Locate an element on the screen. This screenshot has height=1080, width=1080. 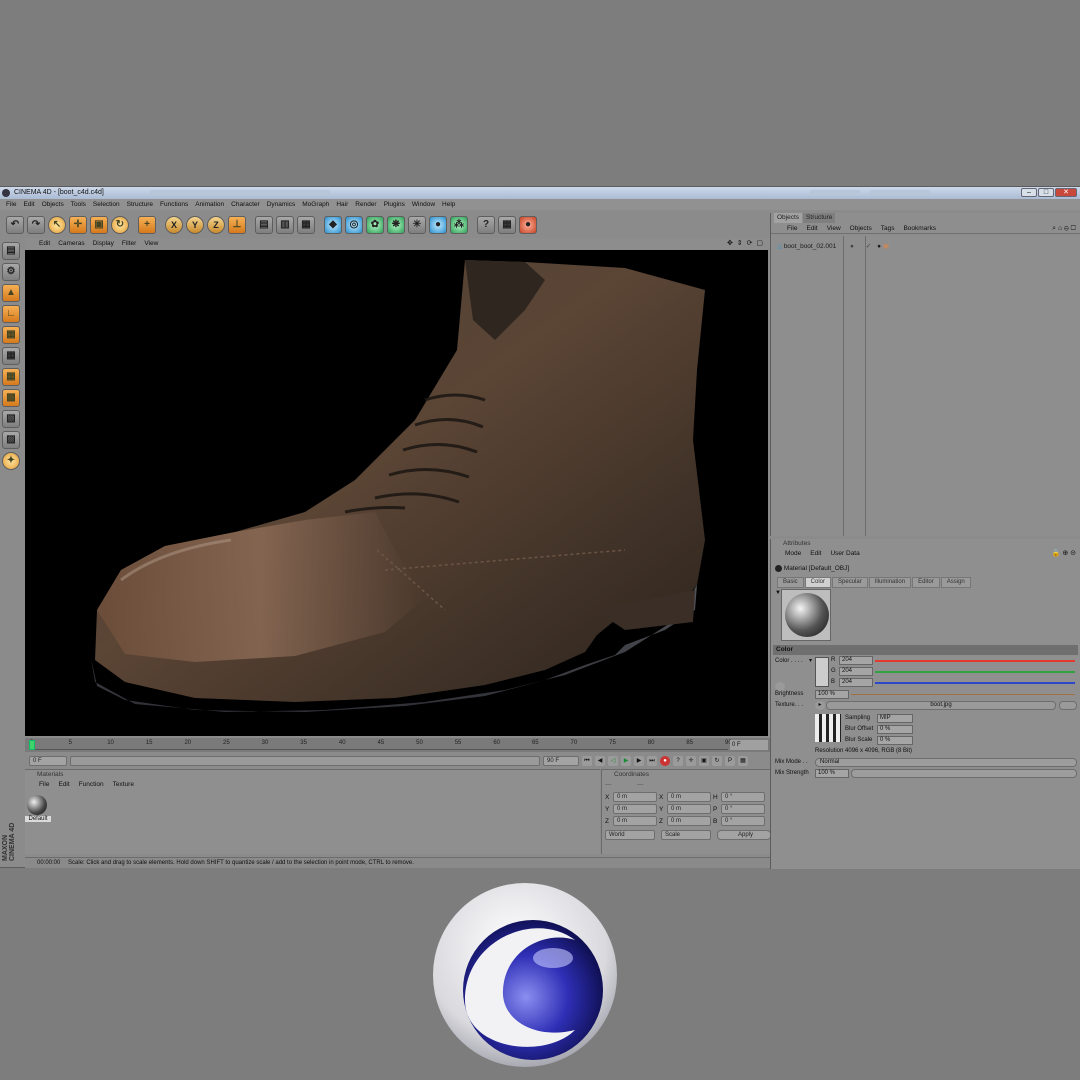
goto-start-icon: ⏮ is located at coordinates (587, 761).